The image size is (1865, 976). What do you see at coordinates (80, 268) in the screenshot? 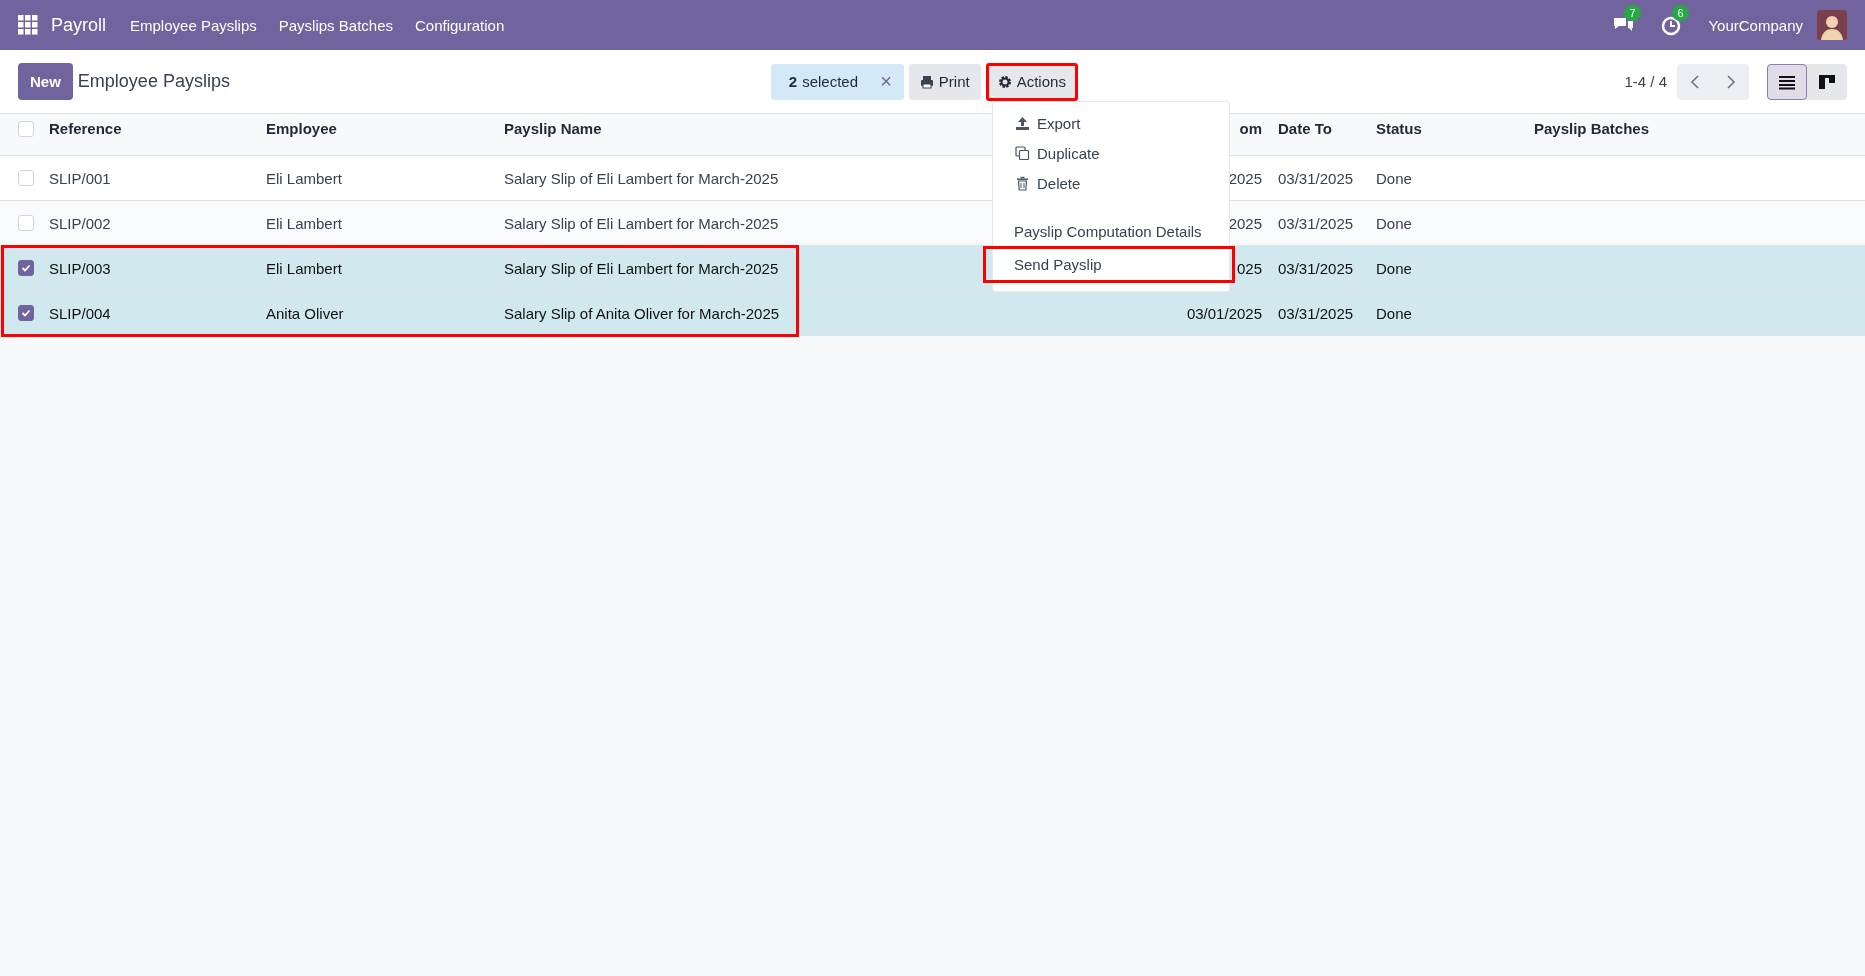
I see `table-cell: SLIP/003` at bounding box center [80, 268].